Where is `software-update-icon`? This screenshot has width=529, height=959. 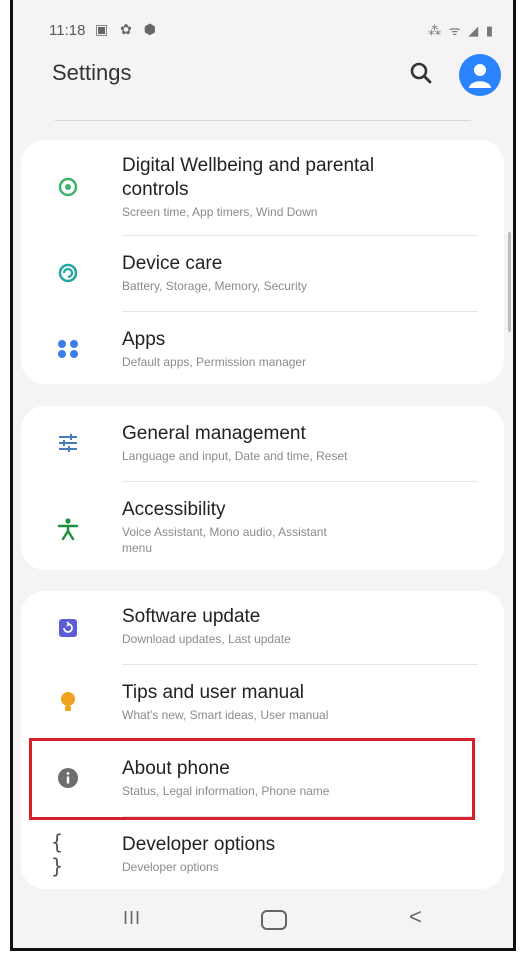 software-update-icon is located at coordinates (68, 628).